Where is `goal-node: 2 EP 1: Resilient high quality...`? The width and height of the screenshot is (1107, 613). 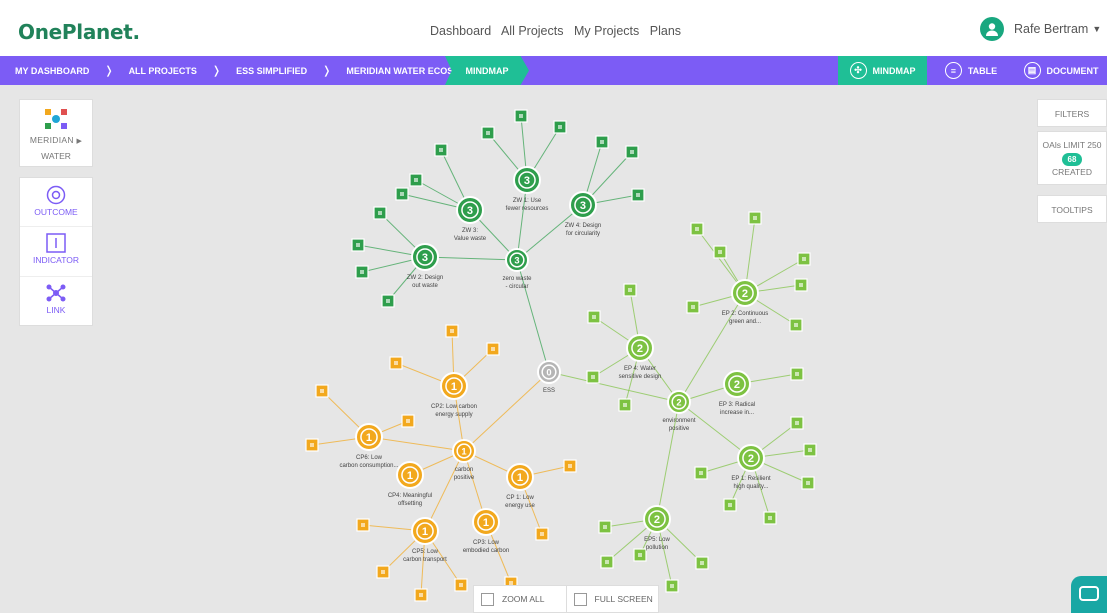 goal-node: 2 EP 1: Resilient high quality... is located at coordinates (751, 467).